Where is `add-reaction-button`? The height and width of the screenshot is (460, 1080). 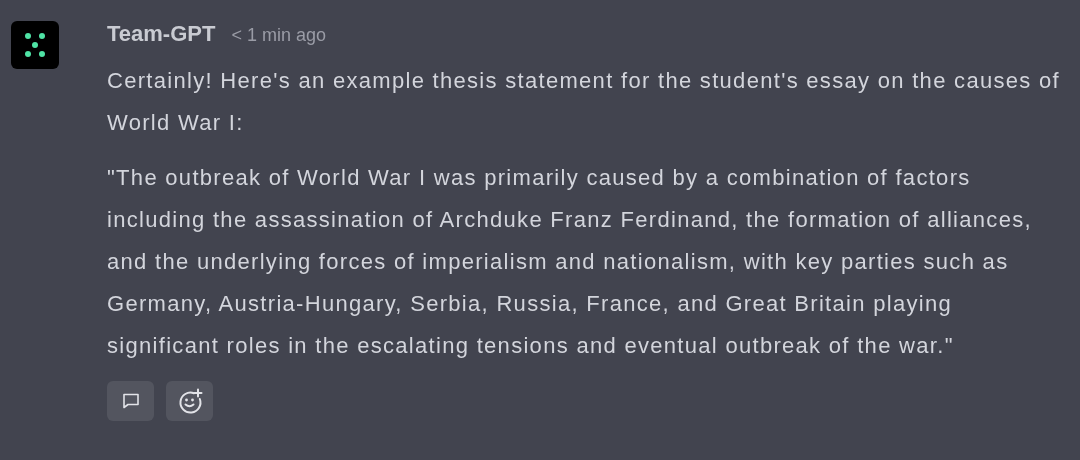
add-reaction-button is located at coordinates (189, 401).